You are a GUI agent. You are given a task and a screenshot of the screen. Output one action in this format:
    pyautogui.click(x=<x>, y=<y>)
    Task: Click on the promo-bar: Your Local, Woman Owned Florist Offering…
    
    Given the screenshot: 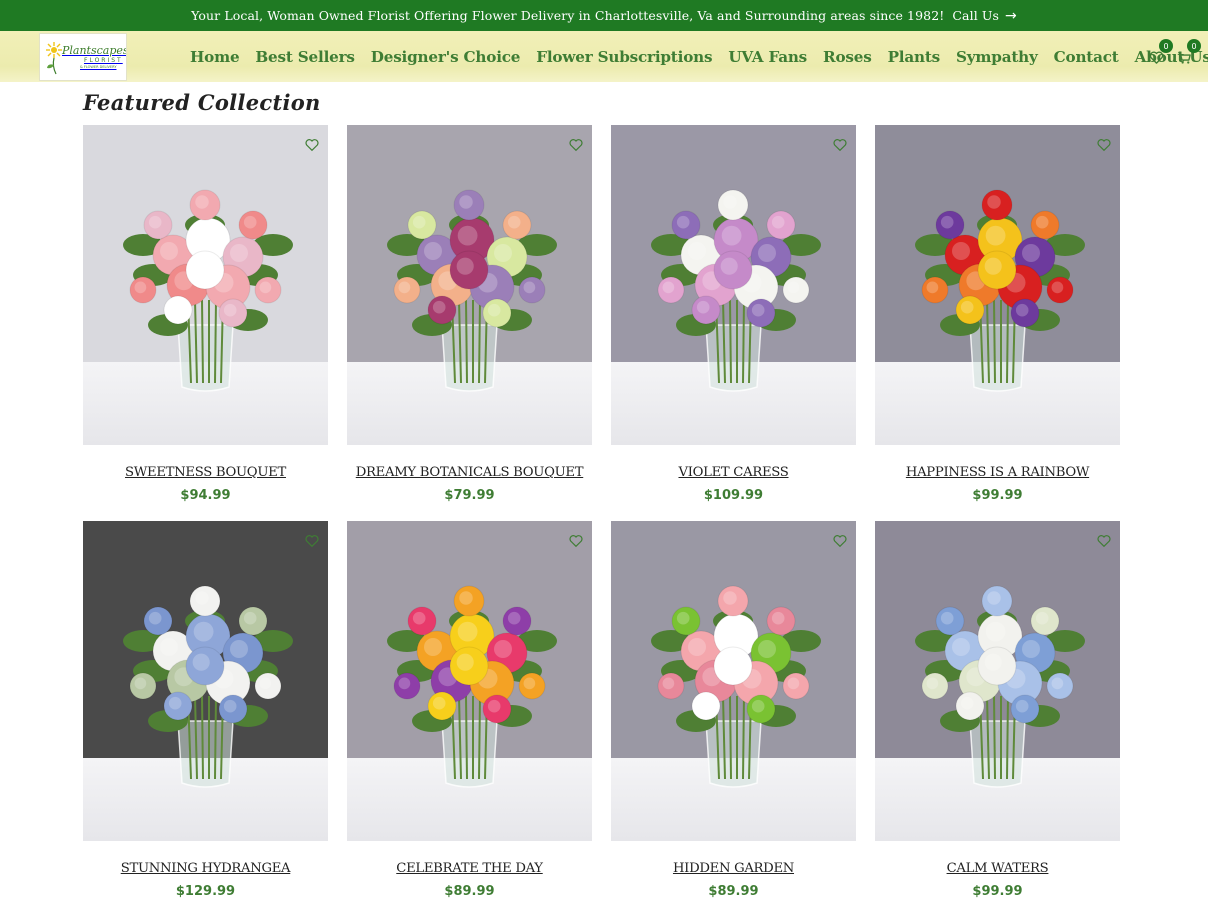 What is the action you would take?
    pyautogui.click(x=604, y=15)
    